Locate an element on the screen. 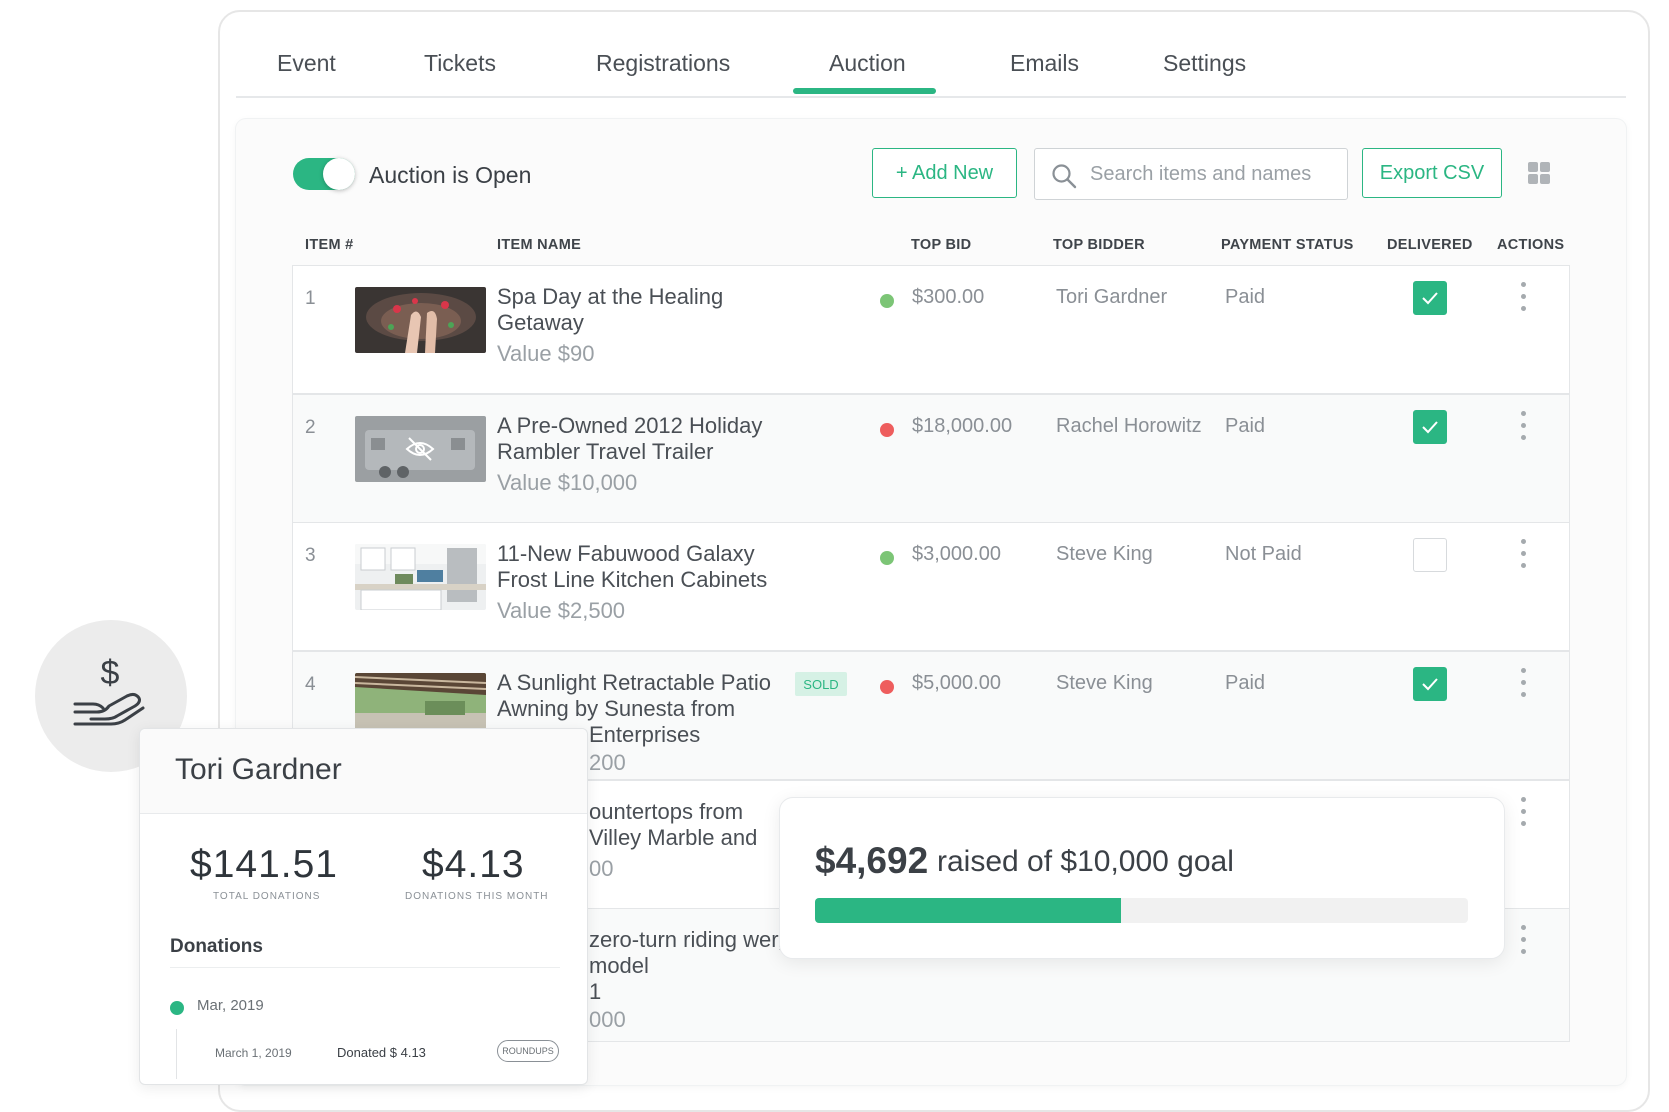  col-item-name: ITEM NAME is located at coordinates (539, 245).